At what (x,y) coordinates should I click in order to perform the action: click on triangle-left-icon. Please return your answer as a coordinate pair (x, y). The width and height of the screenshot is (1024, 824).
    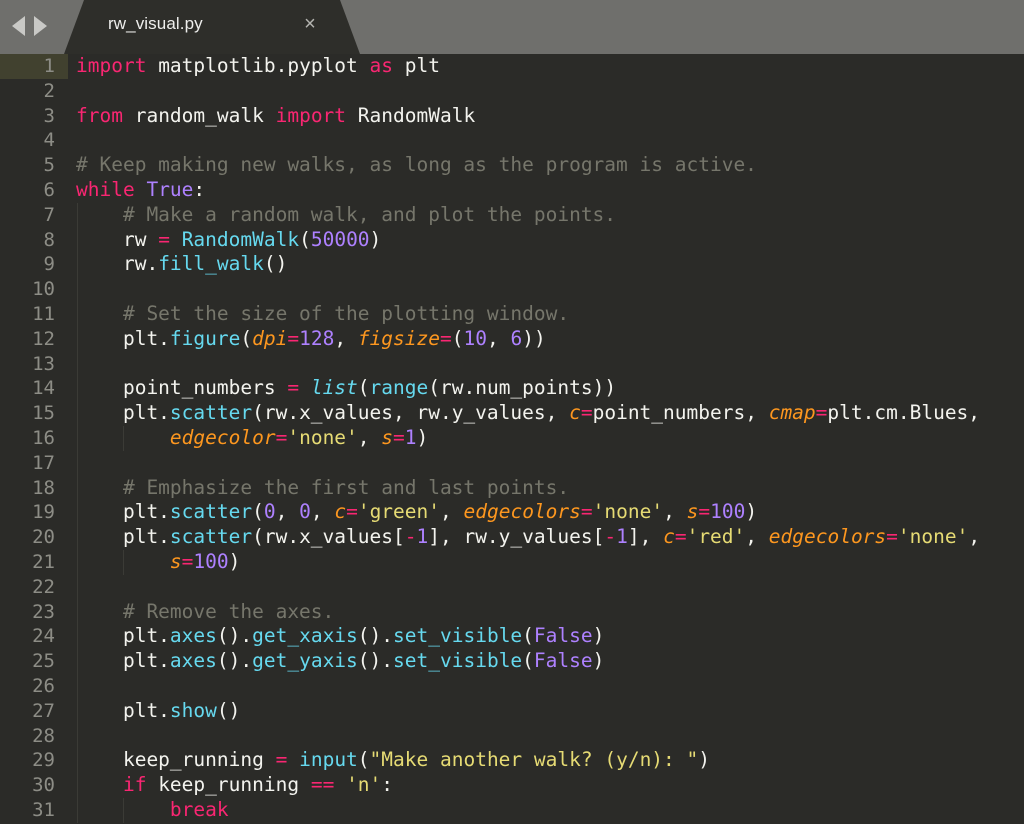
    Looking at the image, I should click on (18, 26).